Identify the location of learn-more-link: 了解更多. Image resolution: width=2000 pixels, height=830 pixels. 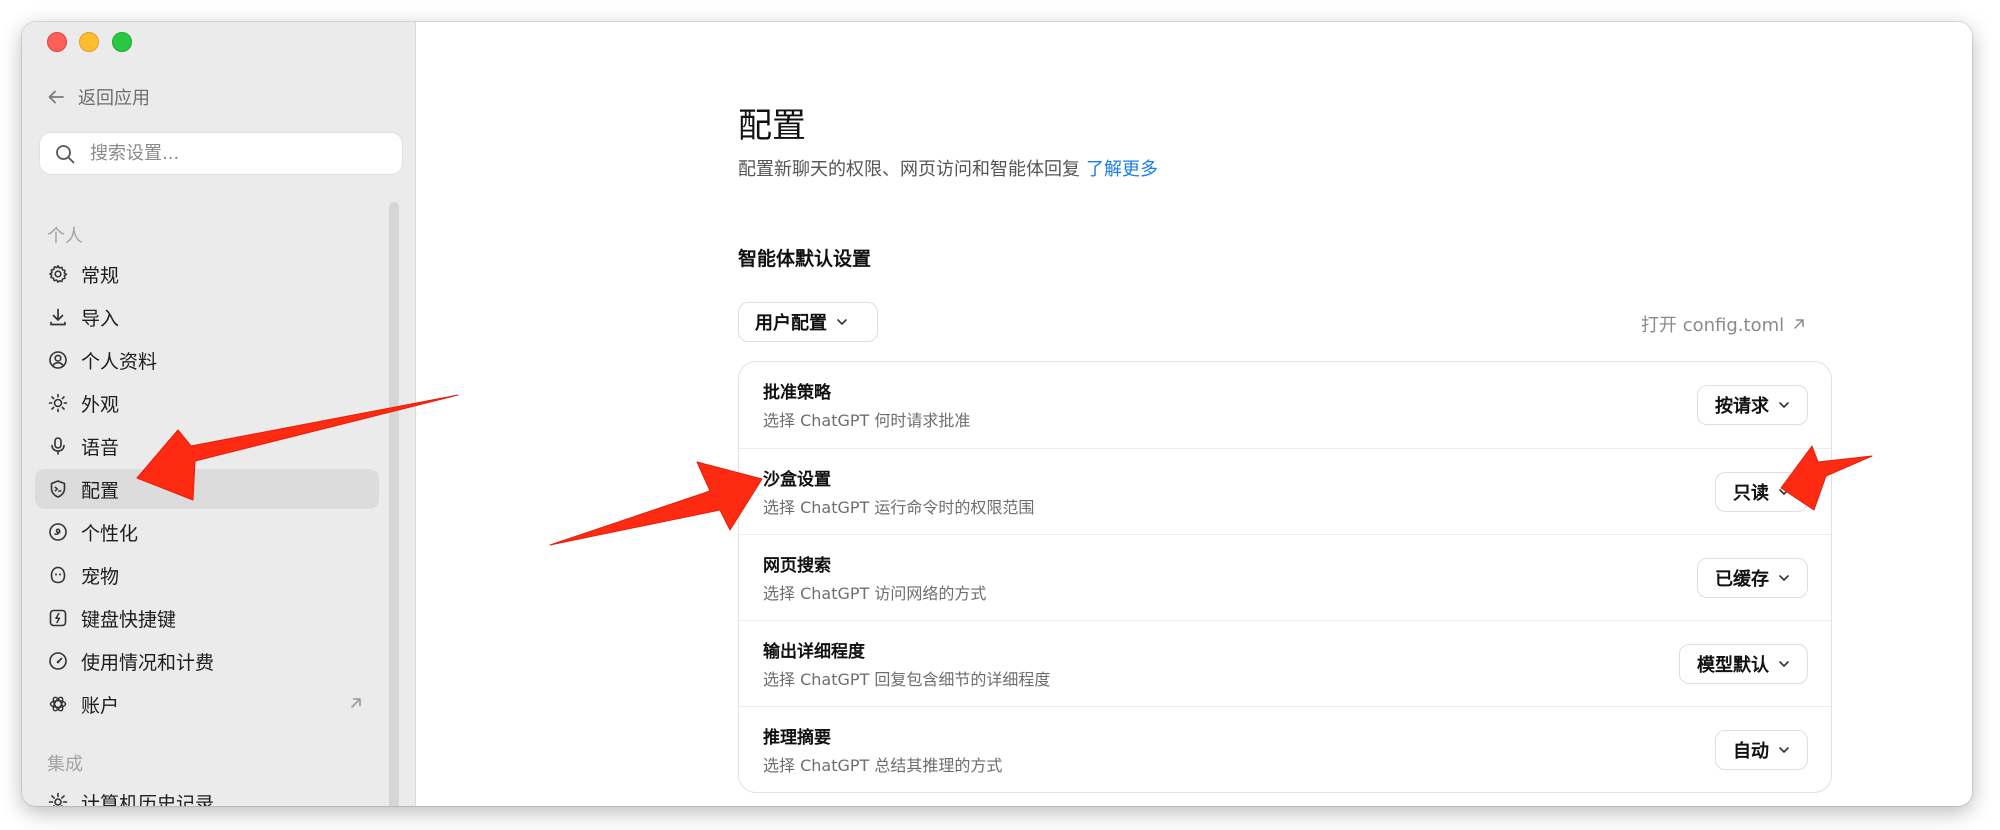
(1122, 169).